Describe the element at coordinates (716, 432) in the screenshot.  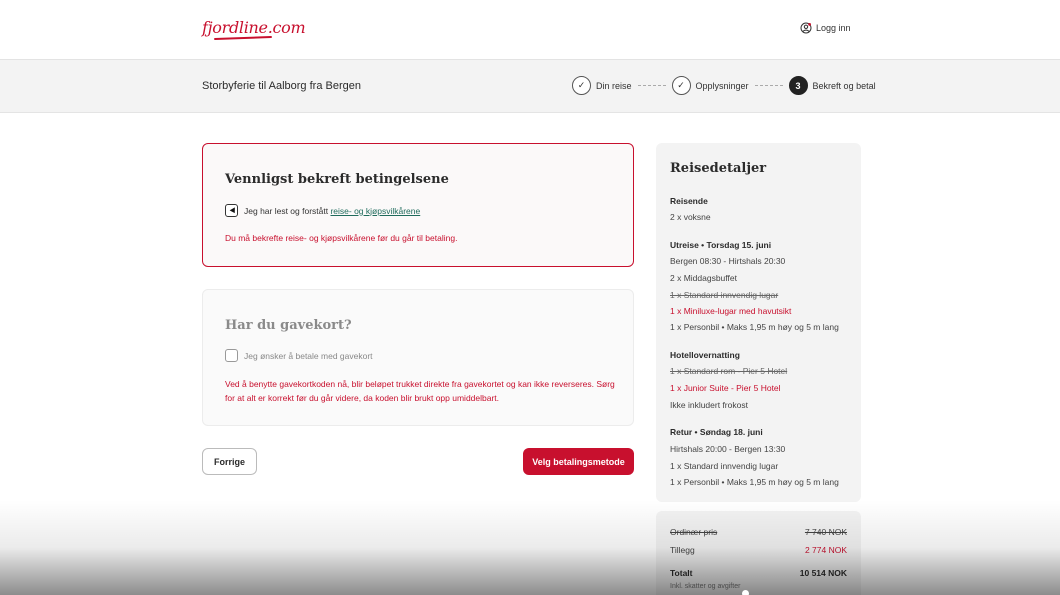
I see `detail-line: Retur • Søndag 18. juni` at that location.